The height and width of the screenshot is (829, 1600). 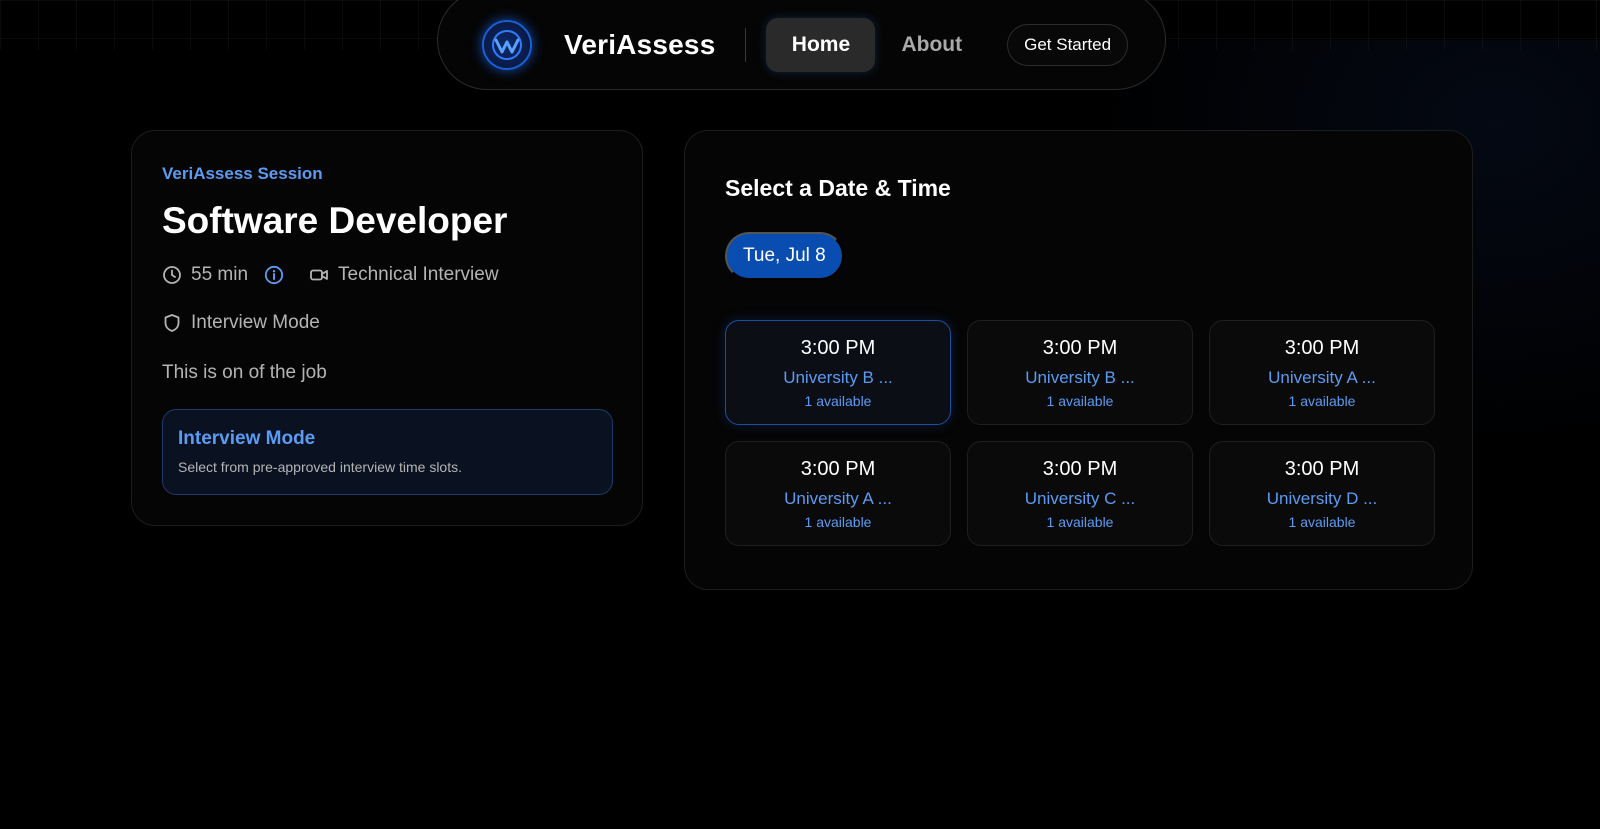 I want to click on duration-text: 55 min, so click(x=220, y=274).